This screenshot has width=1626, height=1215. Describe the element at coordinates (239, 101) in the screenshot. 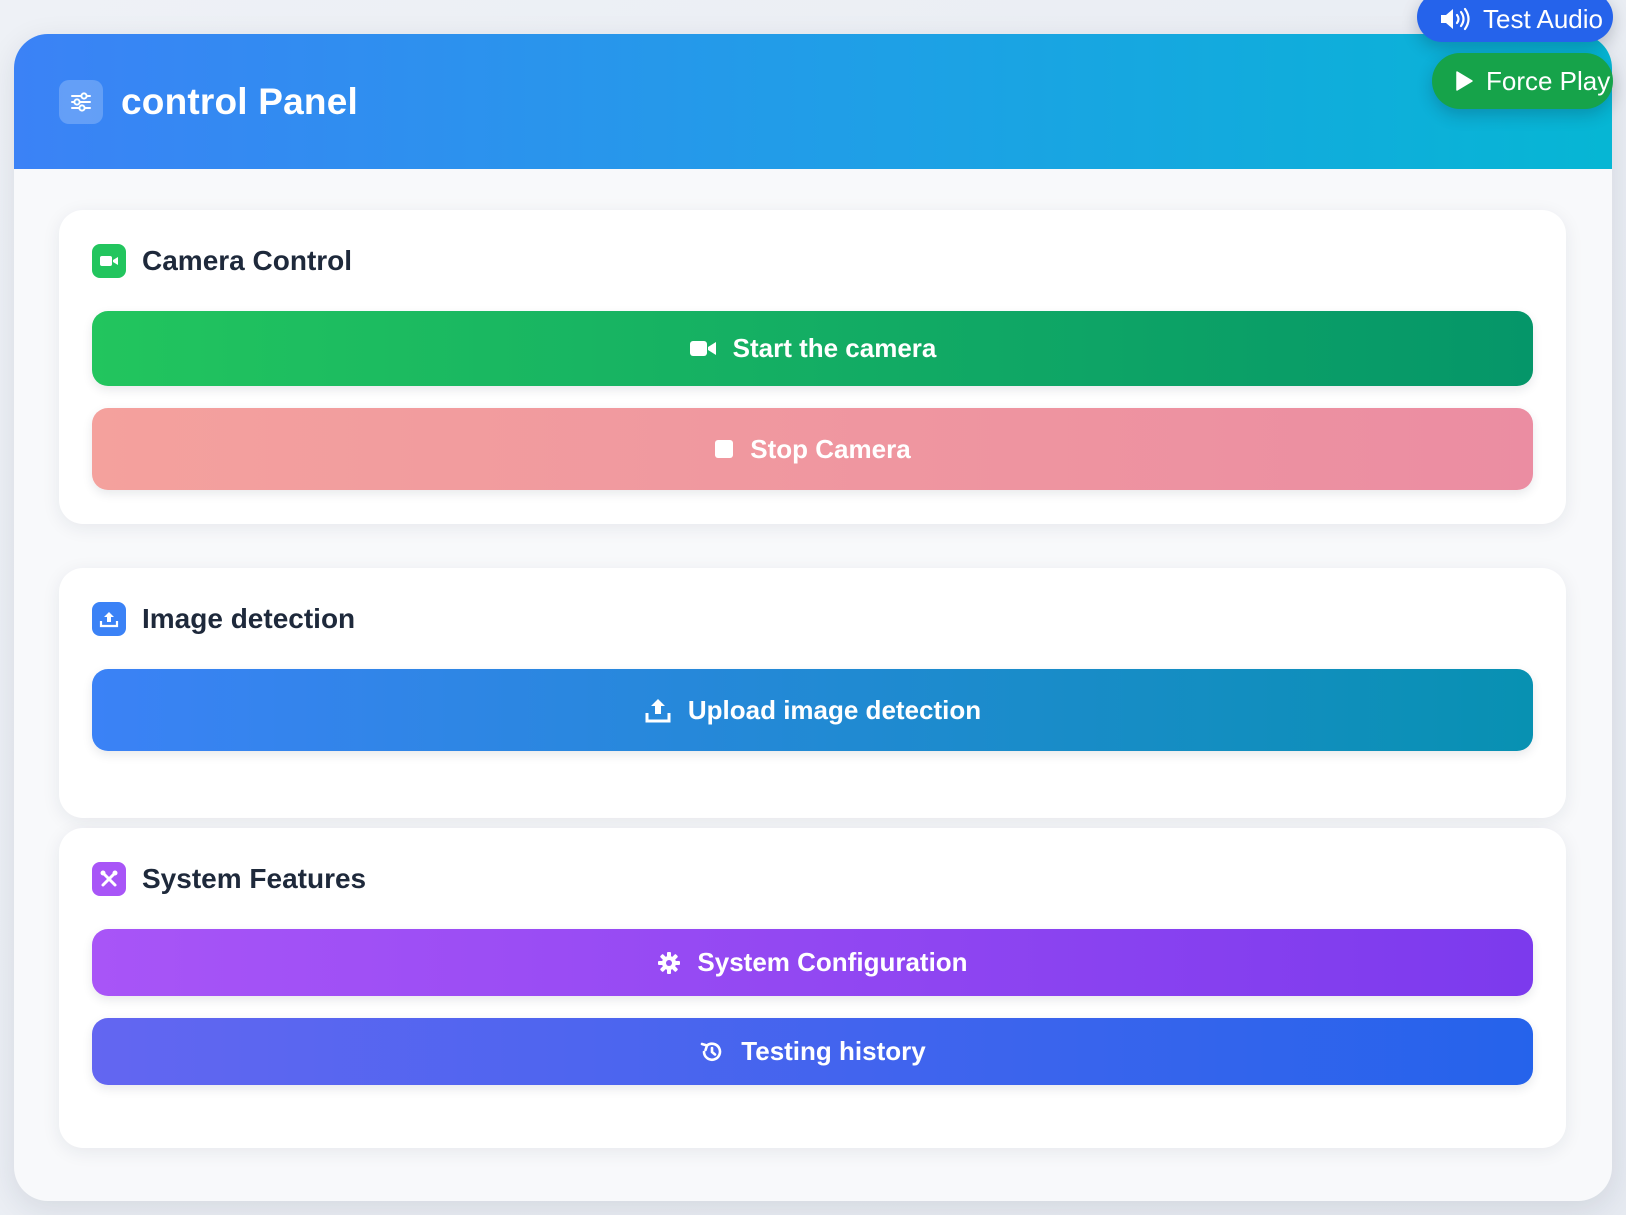

I see `page-title: control Panel` at that location.